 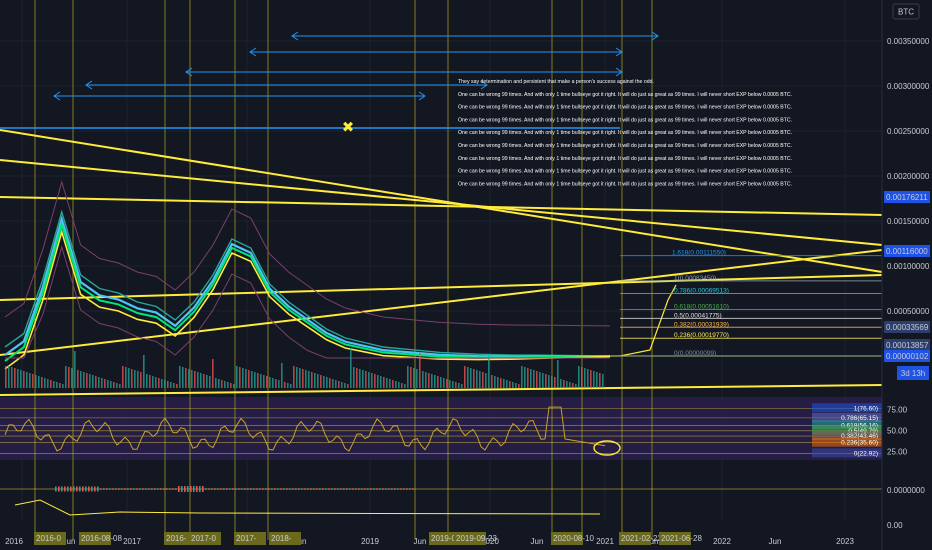 What do you see at coordinates (203, 538) in the screenshot?
I see `date-marker-label: 2017-0` at bounding box center [203, 538].